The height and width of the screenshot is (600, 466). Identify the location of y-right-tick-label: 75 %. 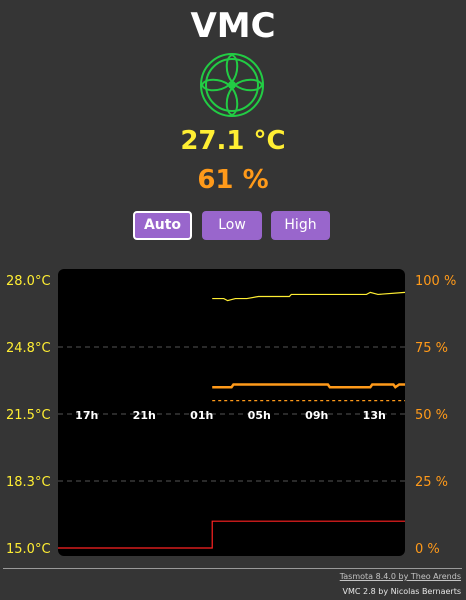
(431, 348).